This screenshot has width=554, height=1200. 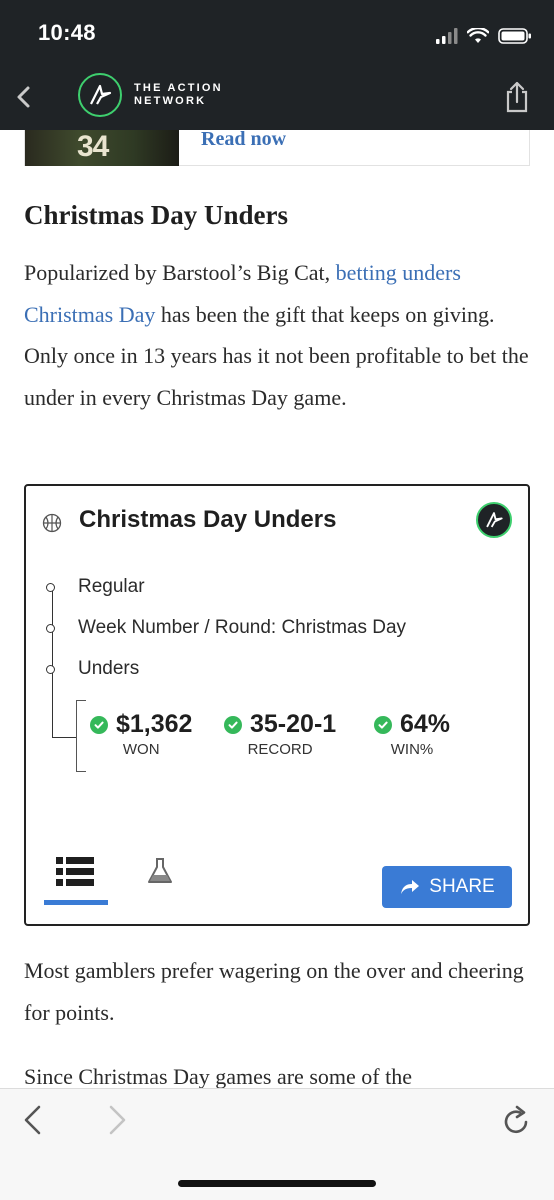 I want to click on share-icon, so click(x=517, y=97).